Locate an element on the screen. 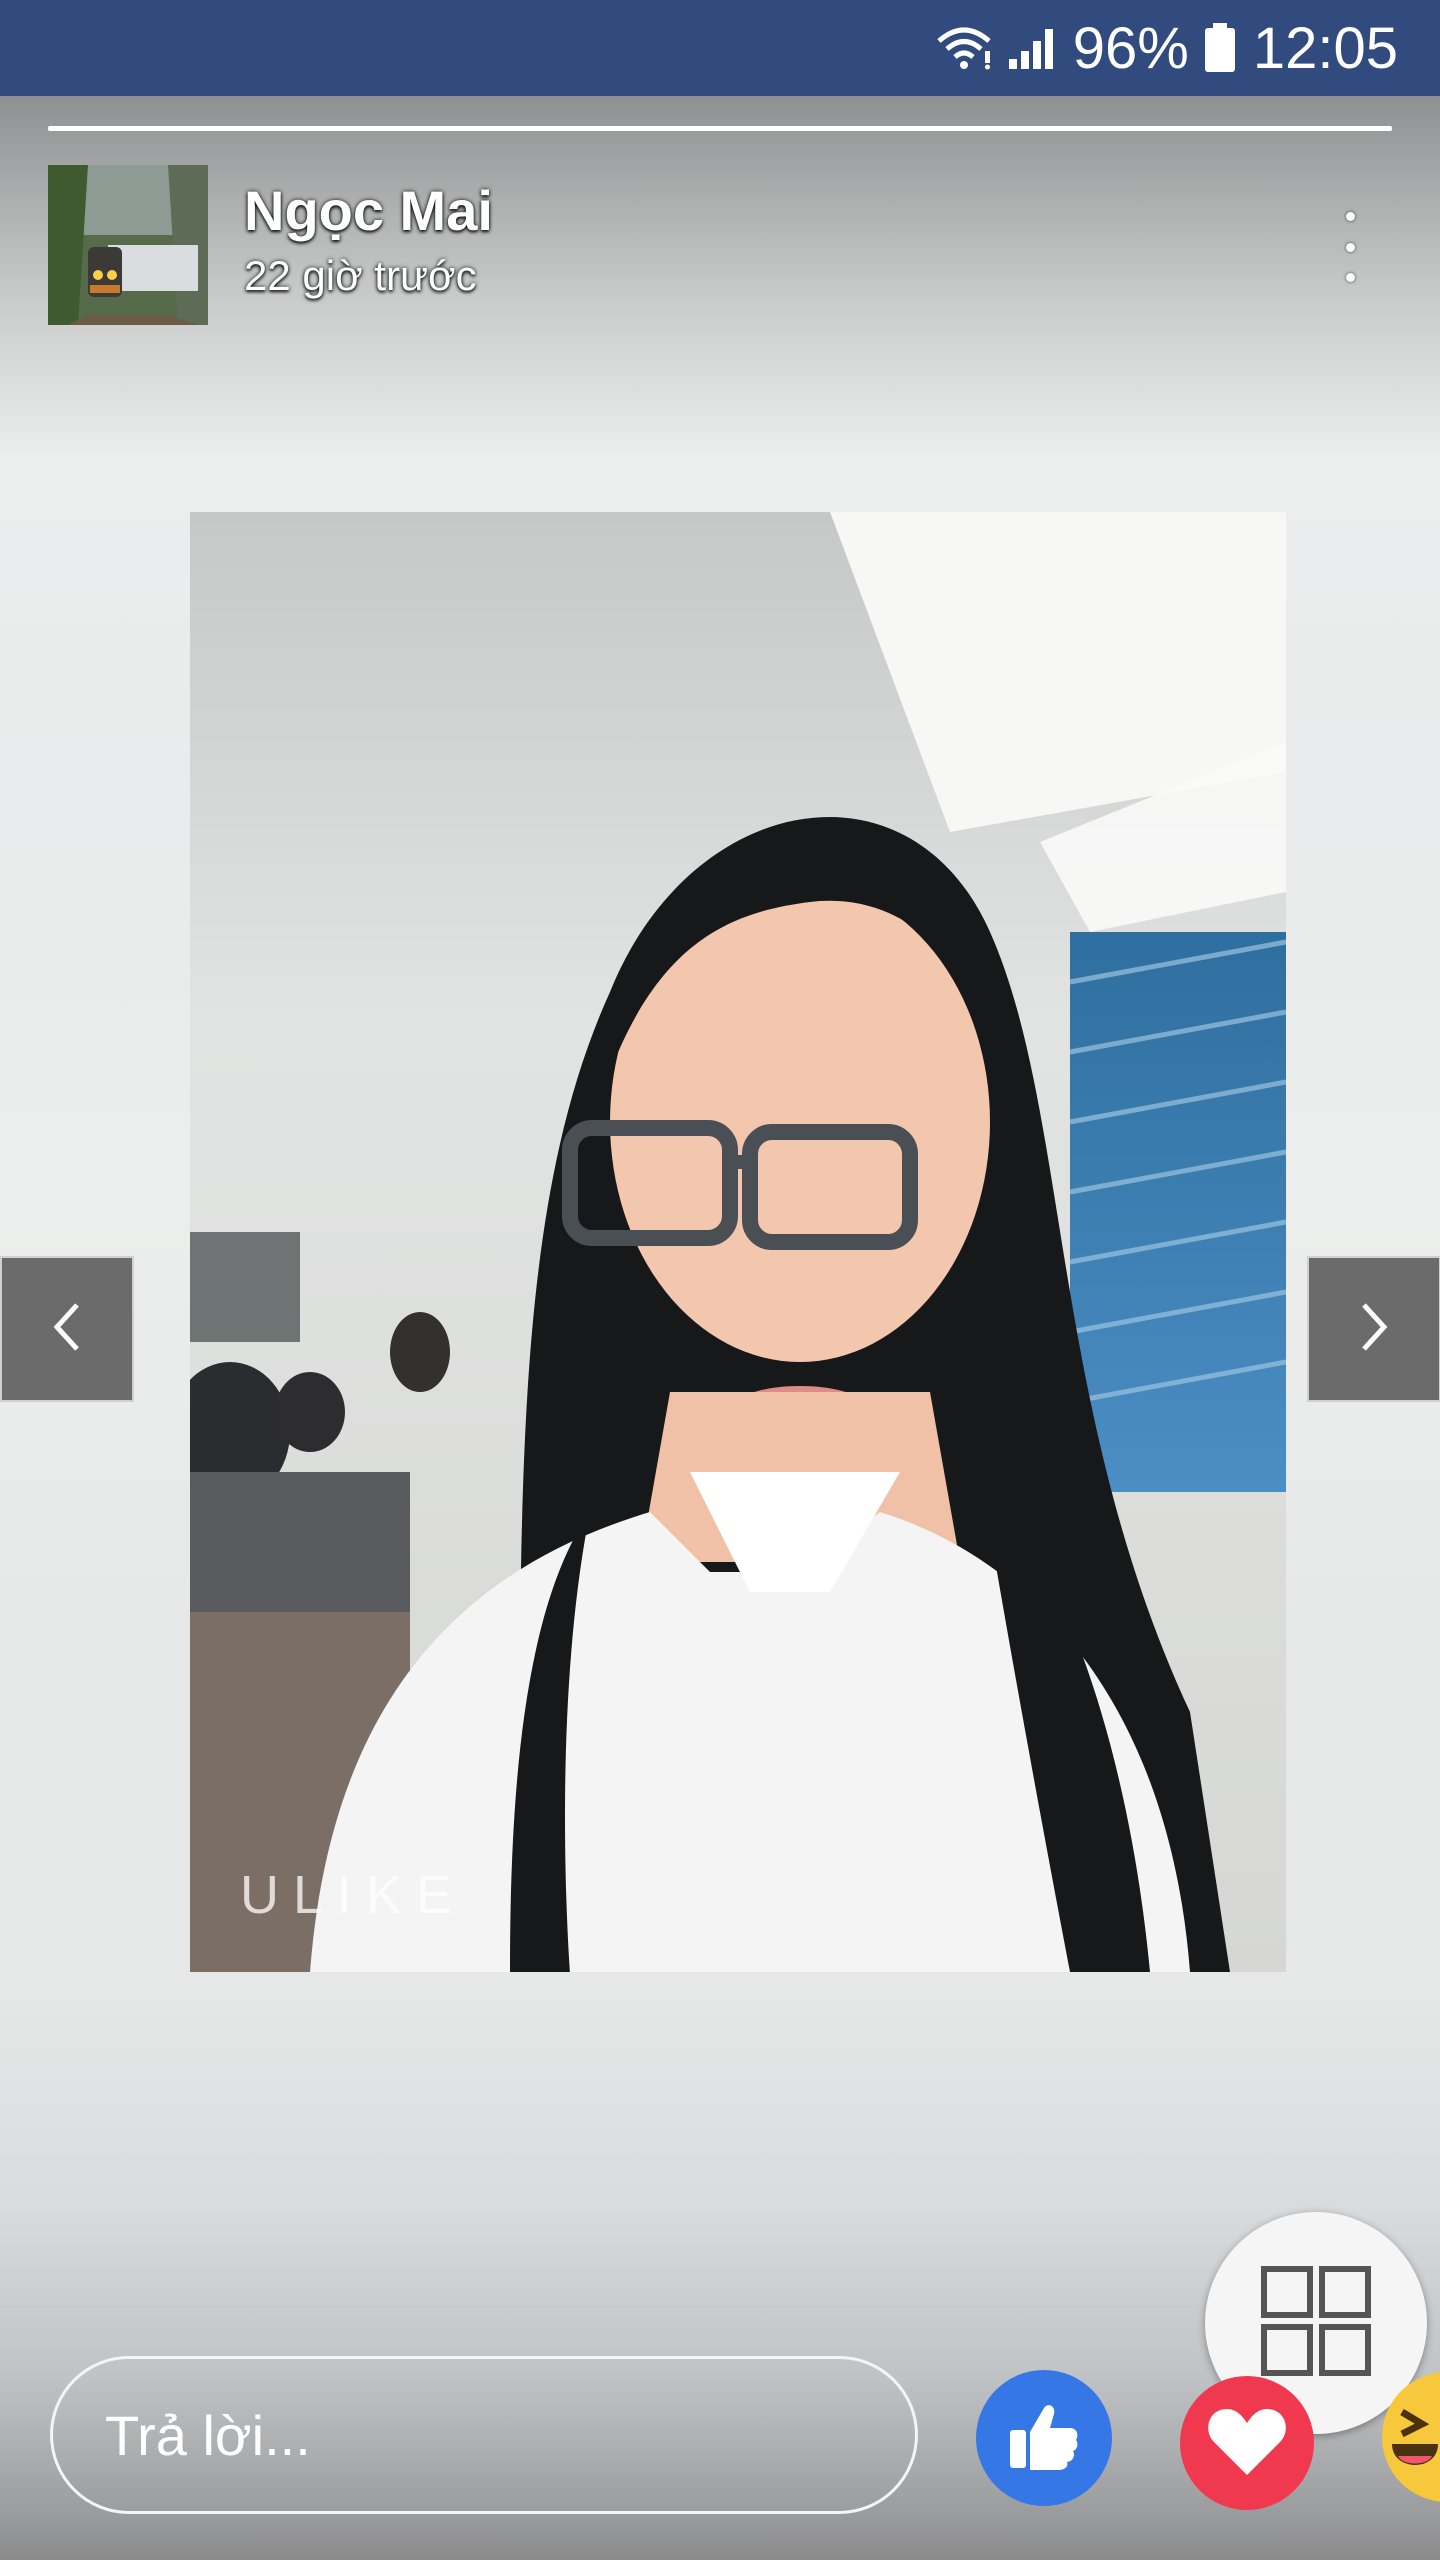  more-options-button is located at coordinates (1350, 247).